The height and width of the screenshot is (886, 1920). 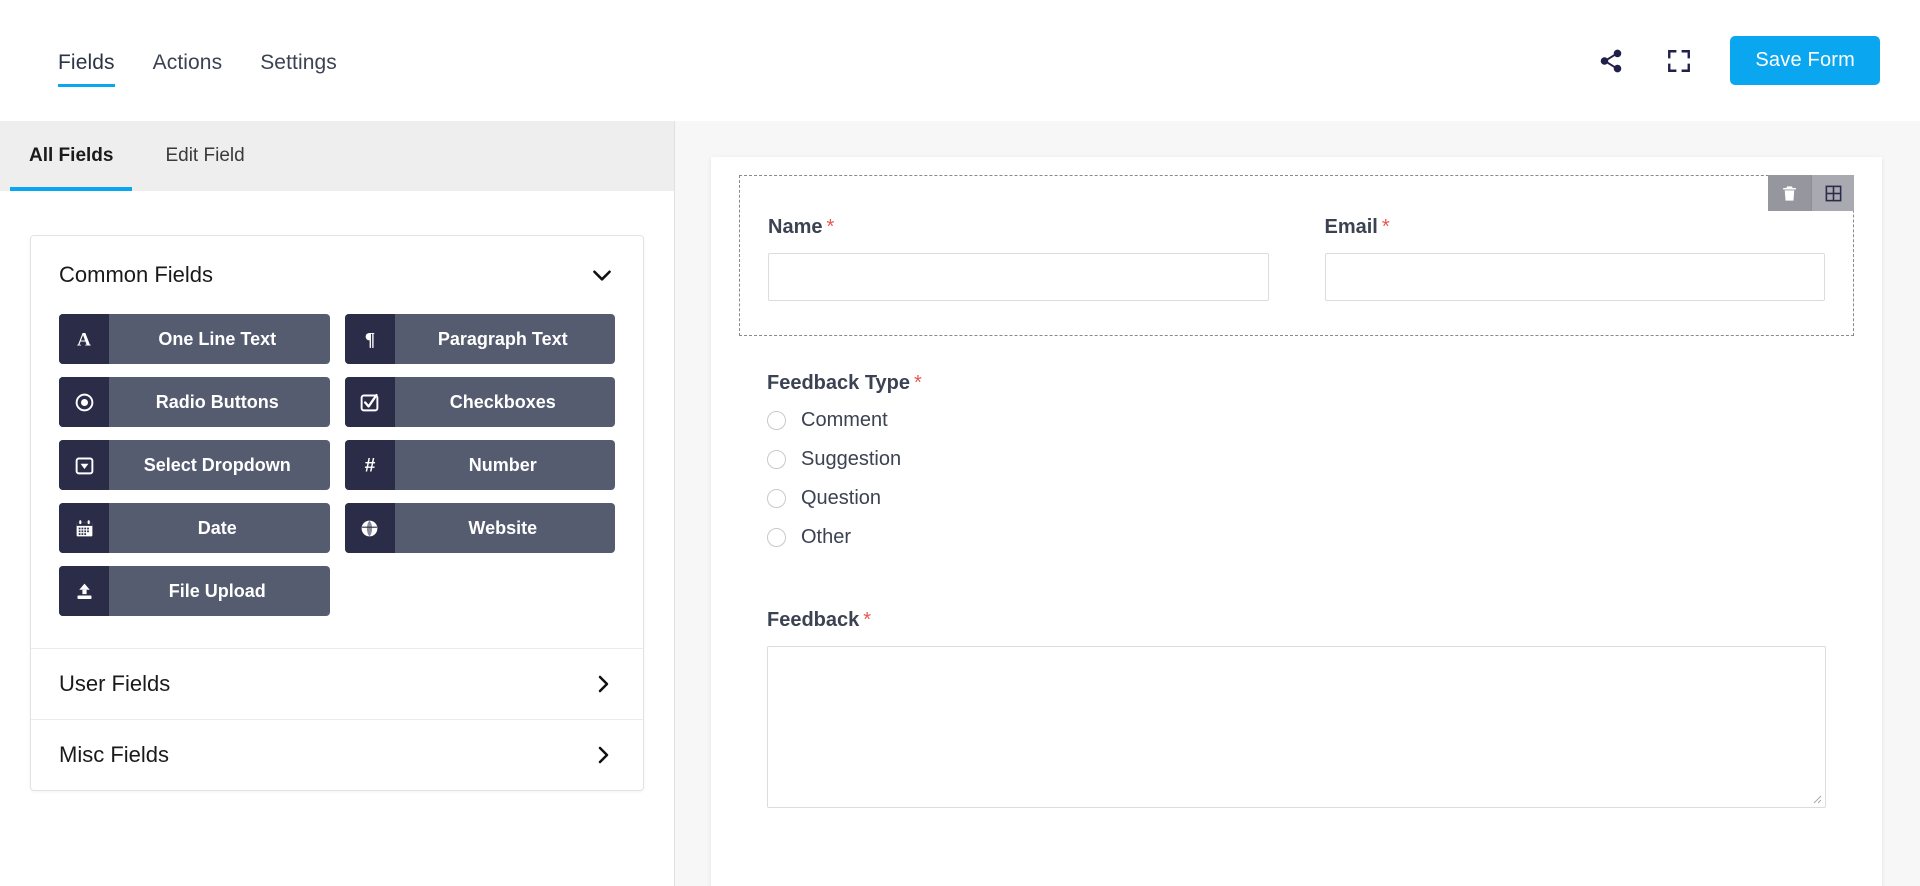 What do you see at coordinates (194, 528) in the screenshot?
I see `field-button-date: Date` at bounding box center [194, 528].